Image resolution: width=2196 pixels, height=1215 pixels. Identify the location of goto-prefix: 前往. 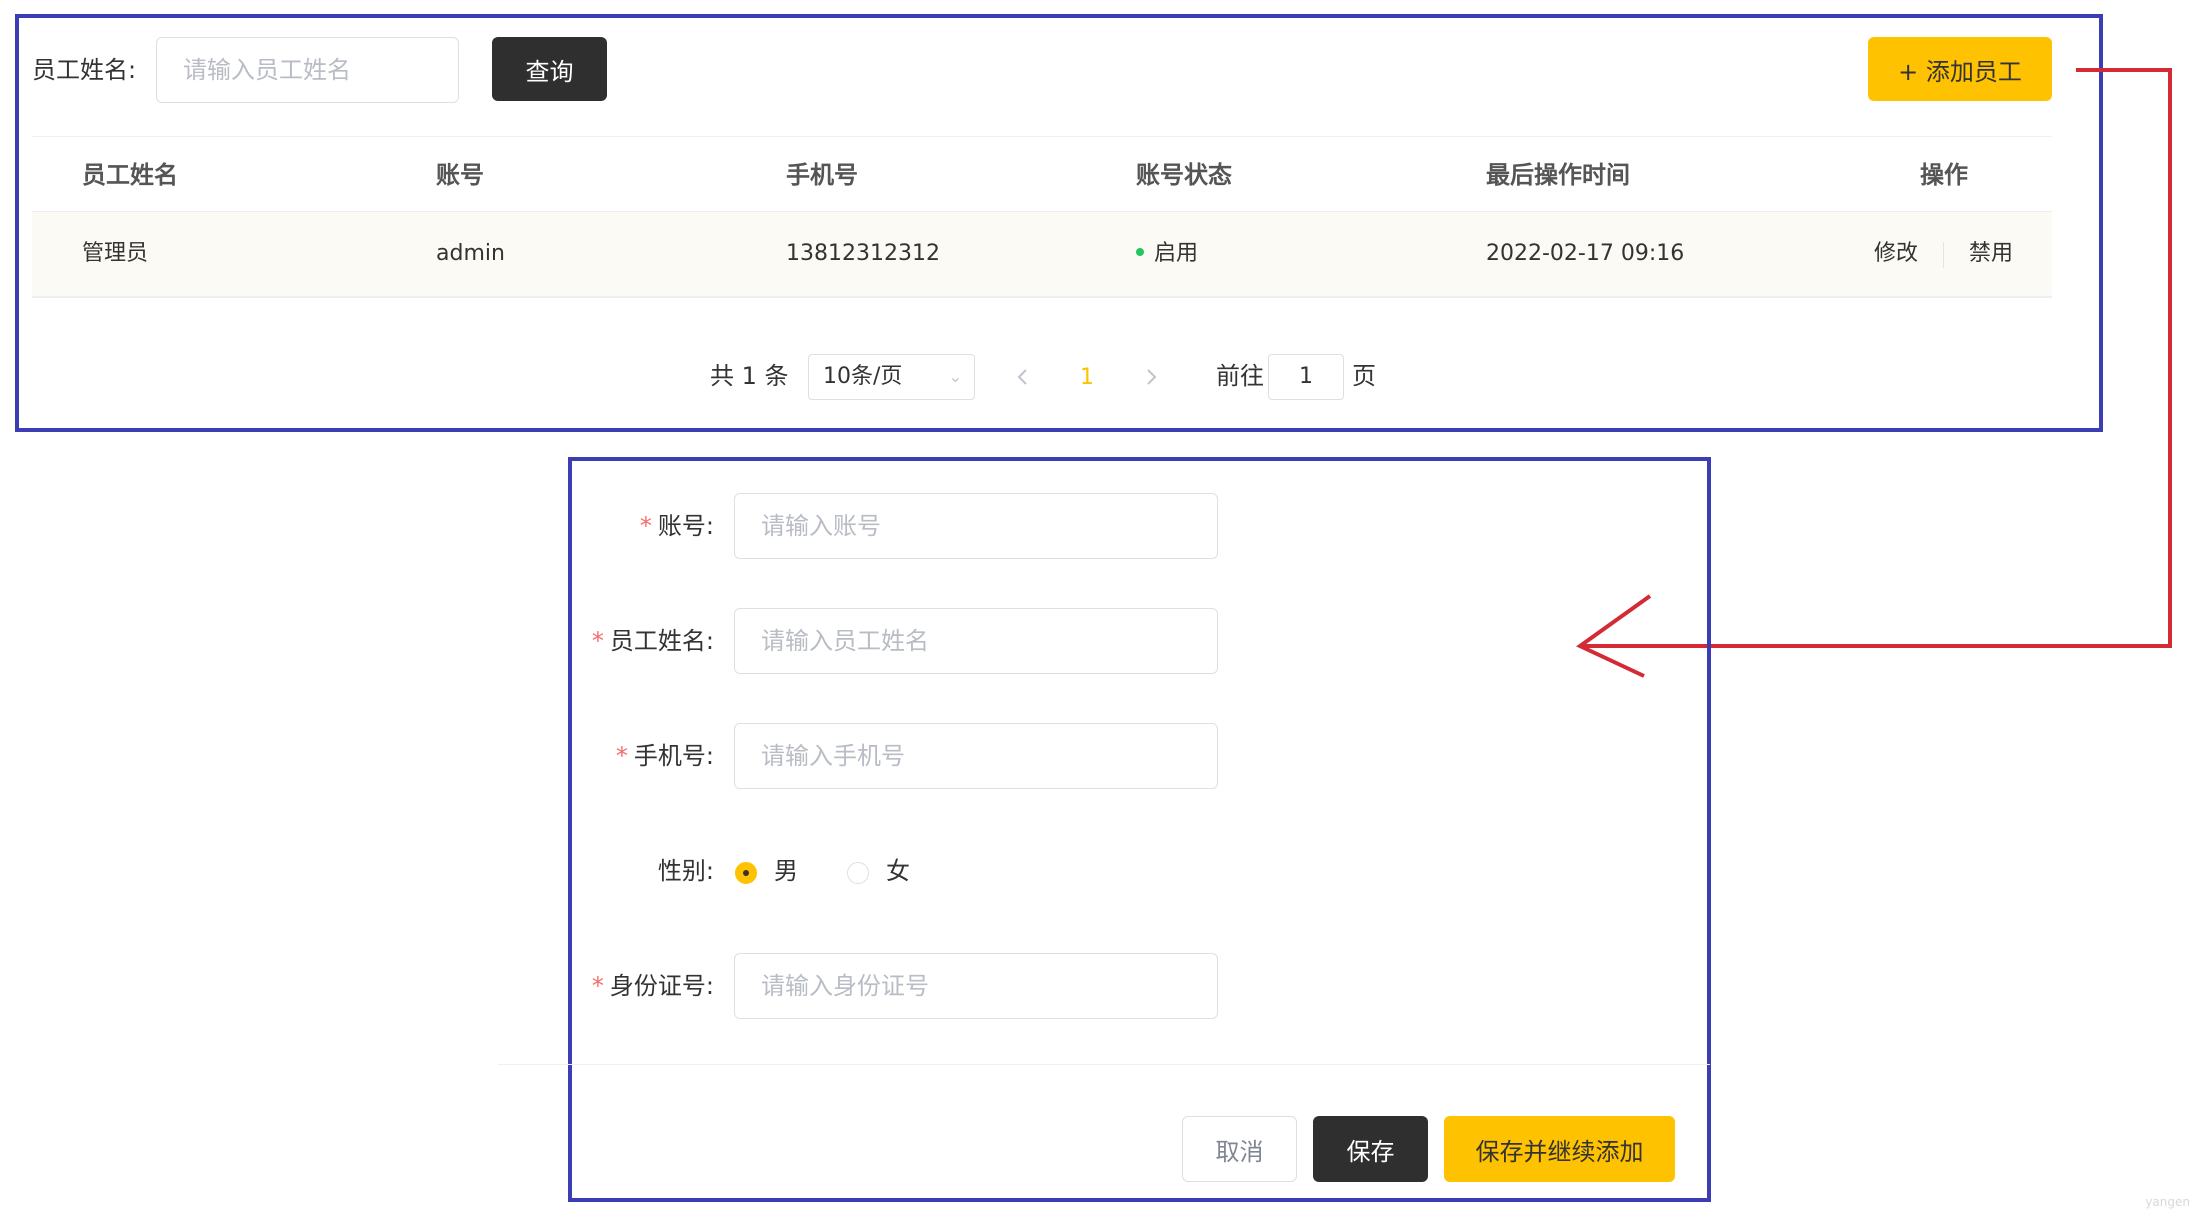
(1240, 376).